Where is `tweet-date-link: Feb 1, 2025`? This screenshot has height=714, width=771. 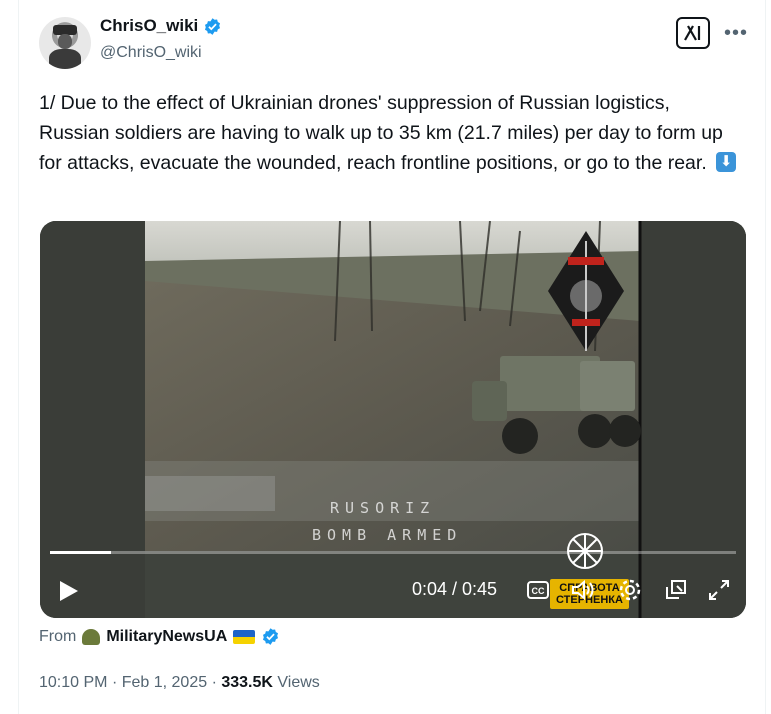 tweet-date-link: Feb 1, 2025 is located at coordinates (164, 682).